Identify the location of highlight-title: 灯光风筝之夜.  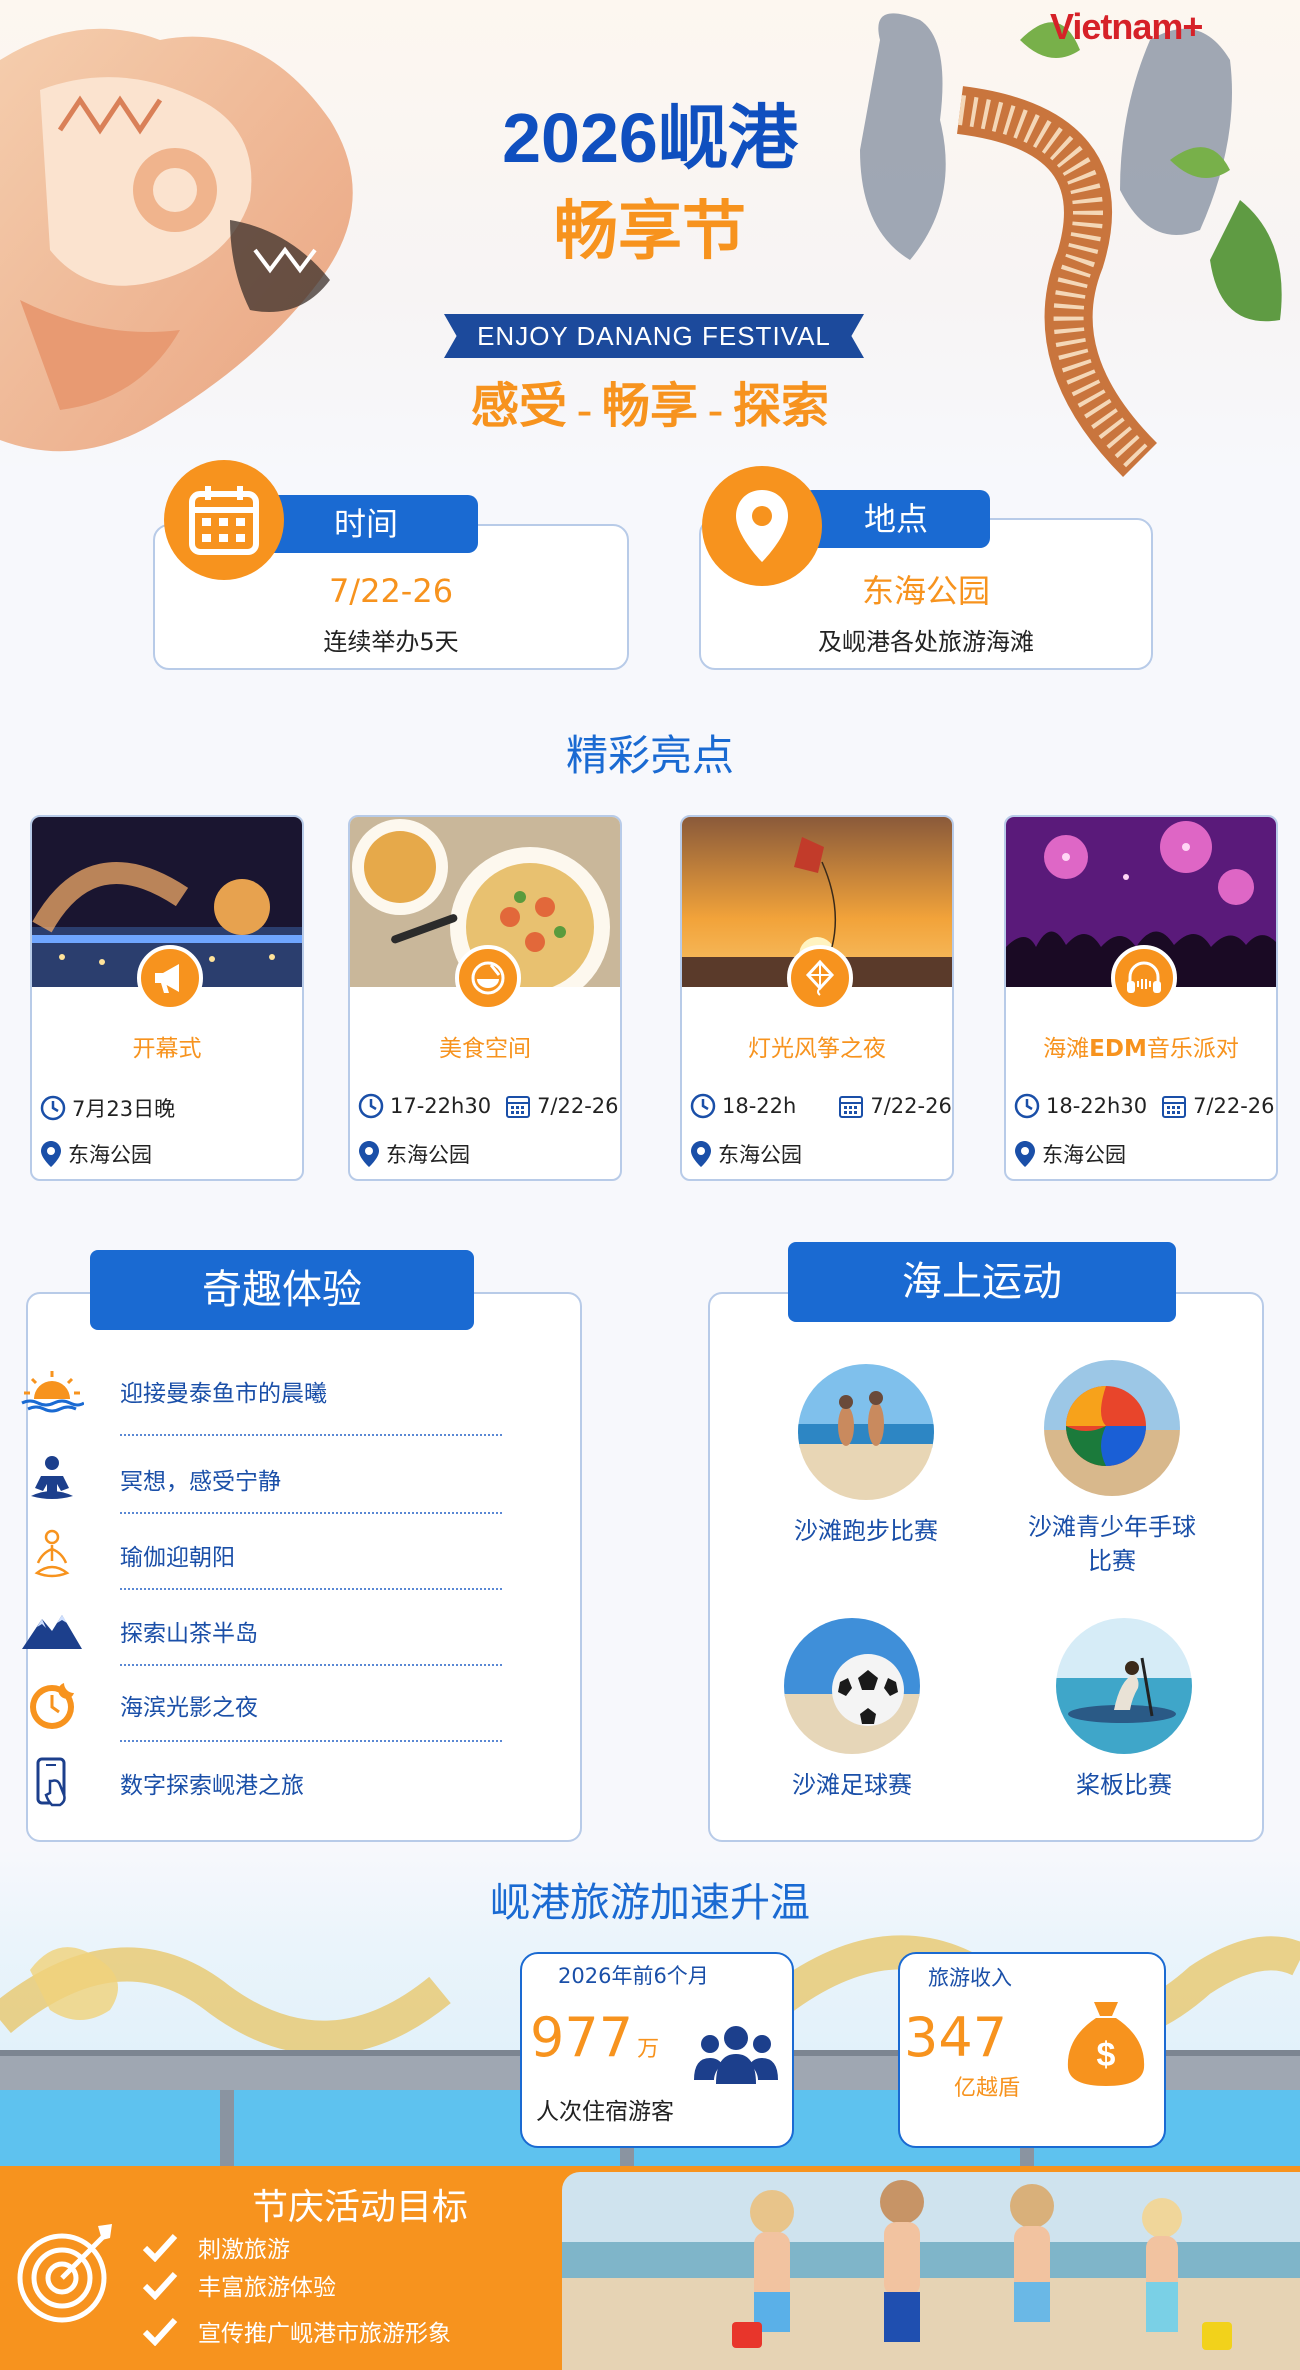
(817, 1049).